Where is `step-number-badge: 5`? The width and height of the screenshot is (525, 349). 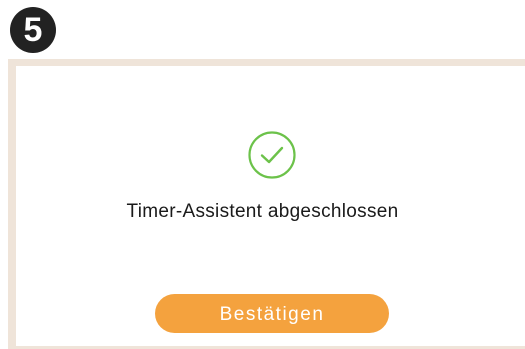
step-number-badge: 5 is located at coordinates (33, 30).